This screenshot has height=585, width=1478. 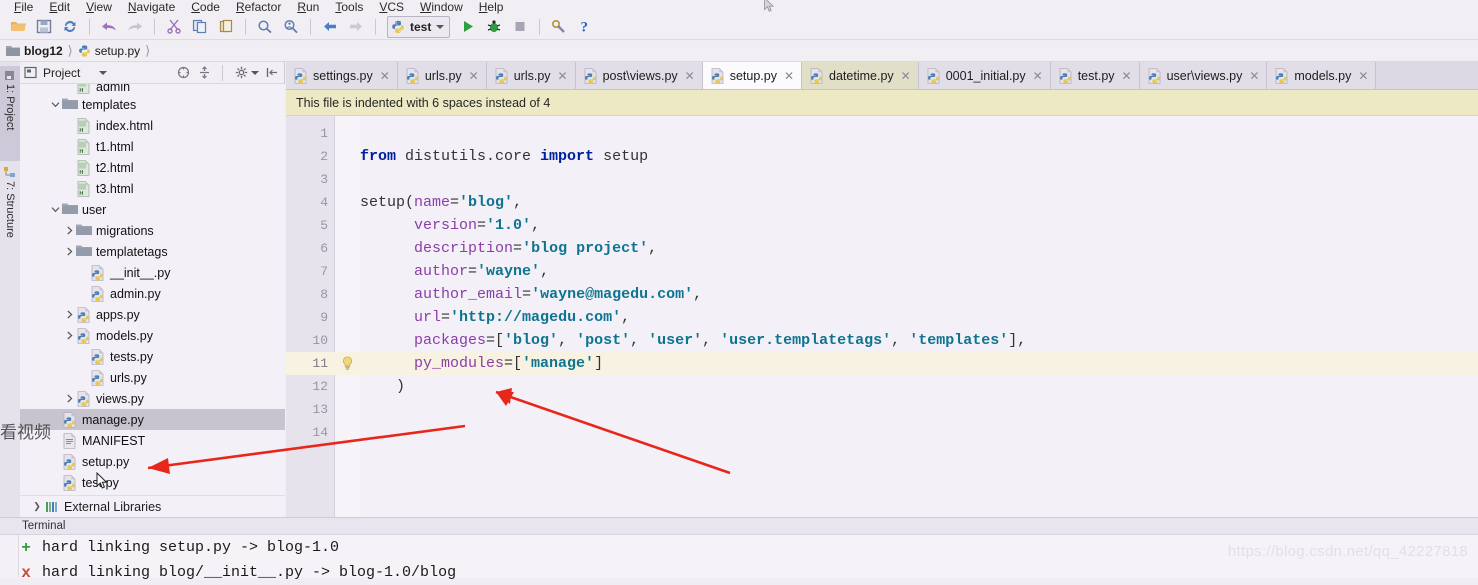 What do you see at coordinates (1322, 75) in the screenshot?
I see `editor-tab-models-py: models.py ✕` at bounding box center [1322, 75].